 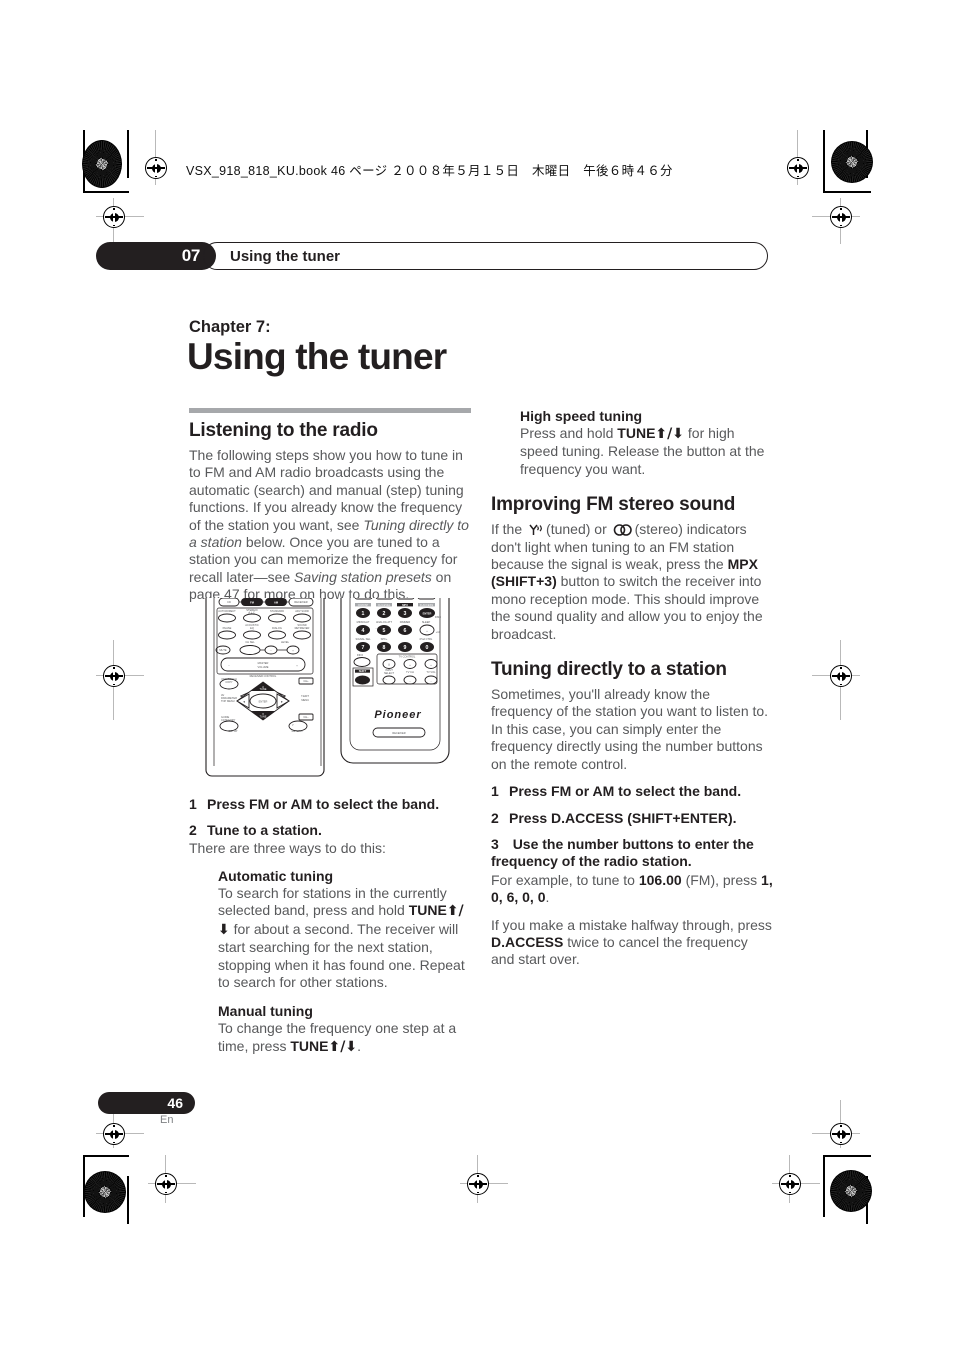 What do you see at coordinates (535, 530) in the screenshot?
I see `tuned-antenna-icon` at bounding box center [535, 530].